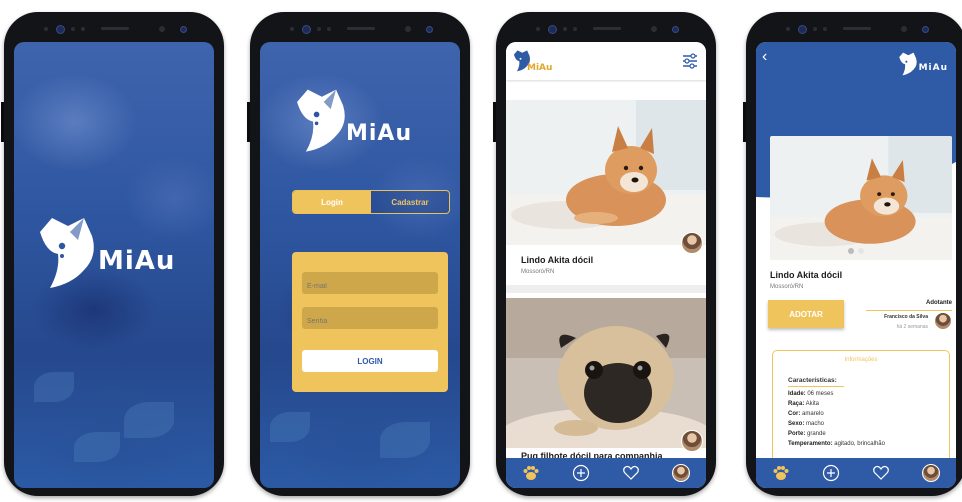 The image size is (962, 502). Describe the element at coordinates (690, 61) in the screenshot. I see `filter-icon` at that location.